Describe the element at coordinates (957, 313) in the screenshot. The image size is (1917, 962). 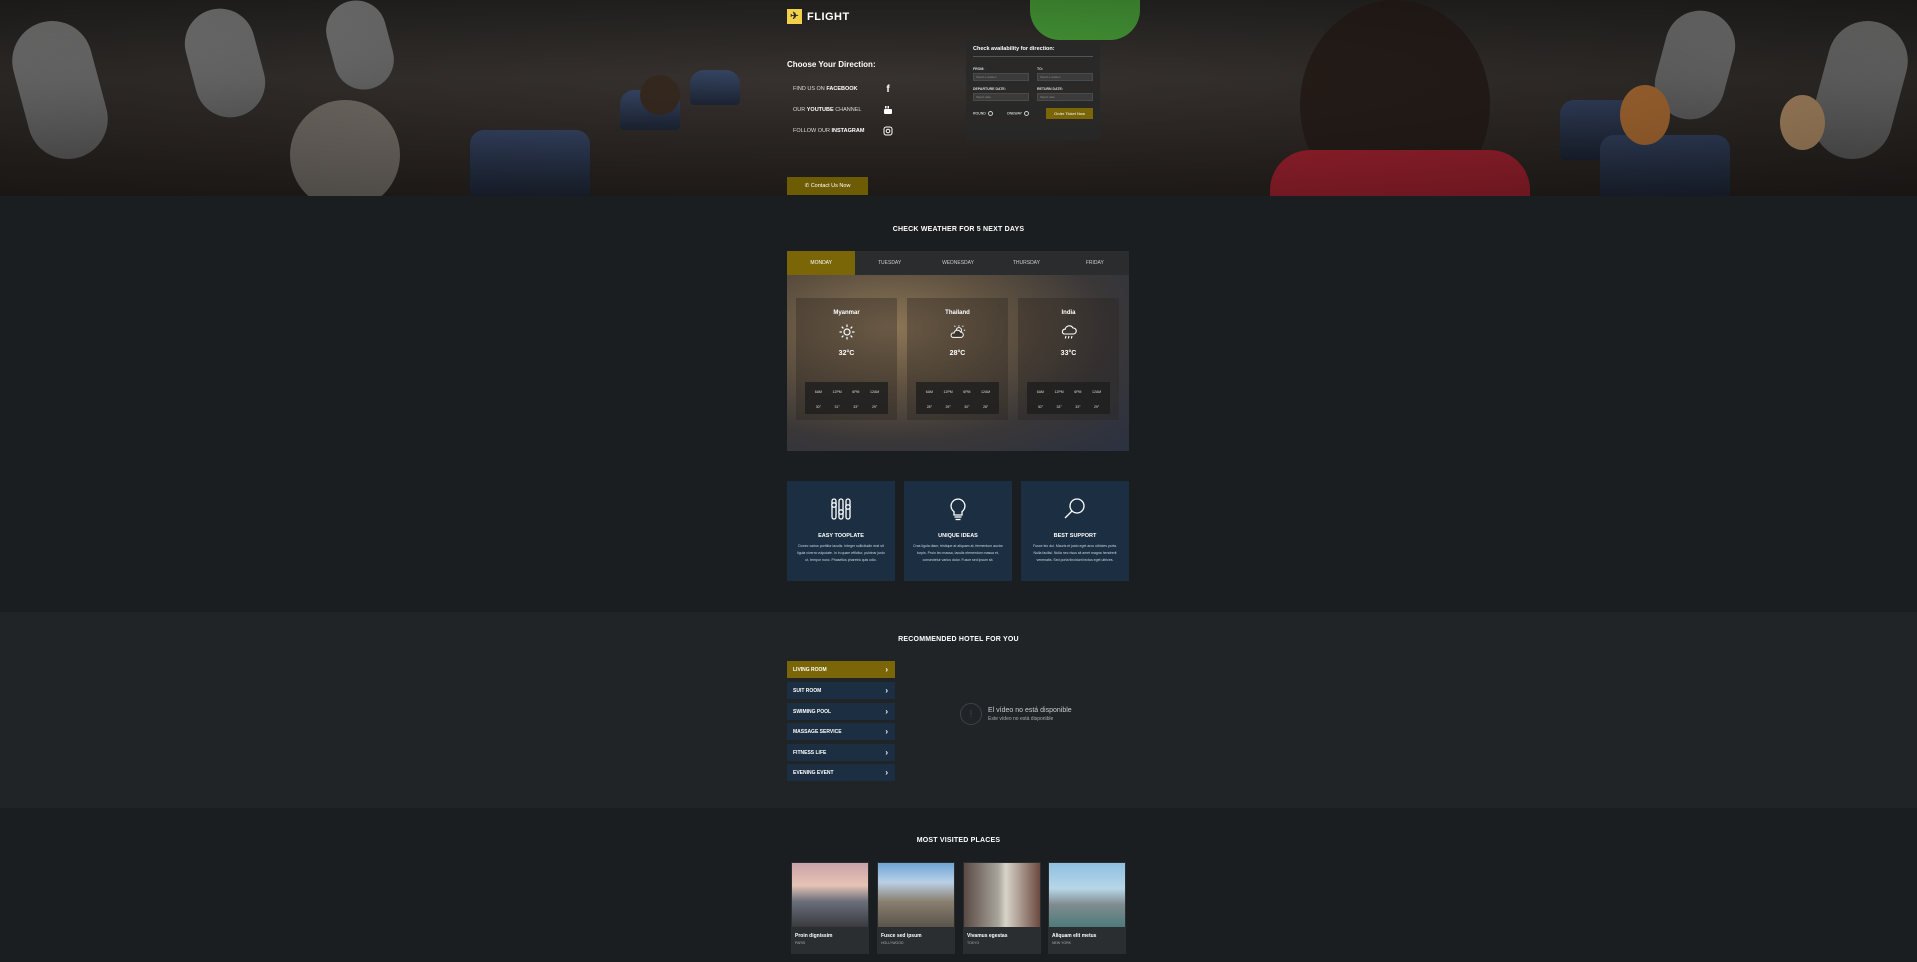
I see `city-name: Thailand` at that location.